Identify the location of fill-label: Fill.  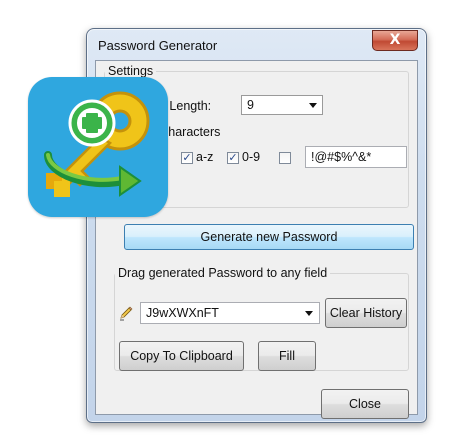
(287, 356).